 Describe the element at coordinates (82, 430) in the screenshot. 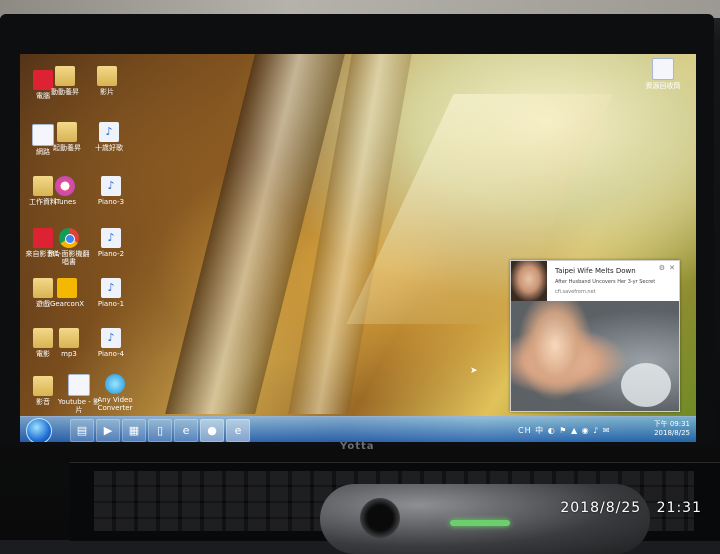

I see `taskbar-explorer-button: ▤` at that location.